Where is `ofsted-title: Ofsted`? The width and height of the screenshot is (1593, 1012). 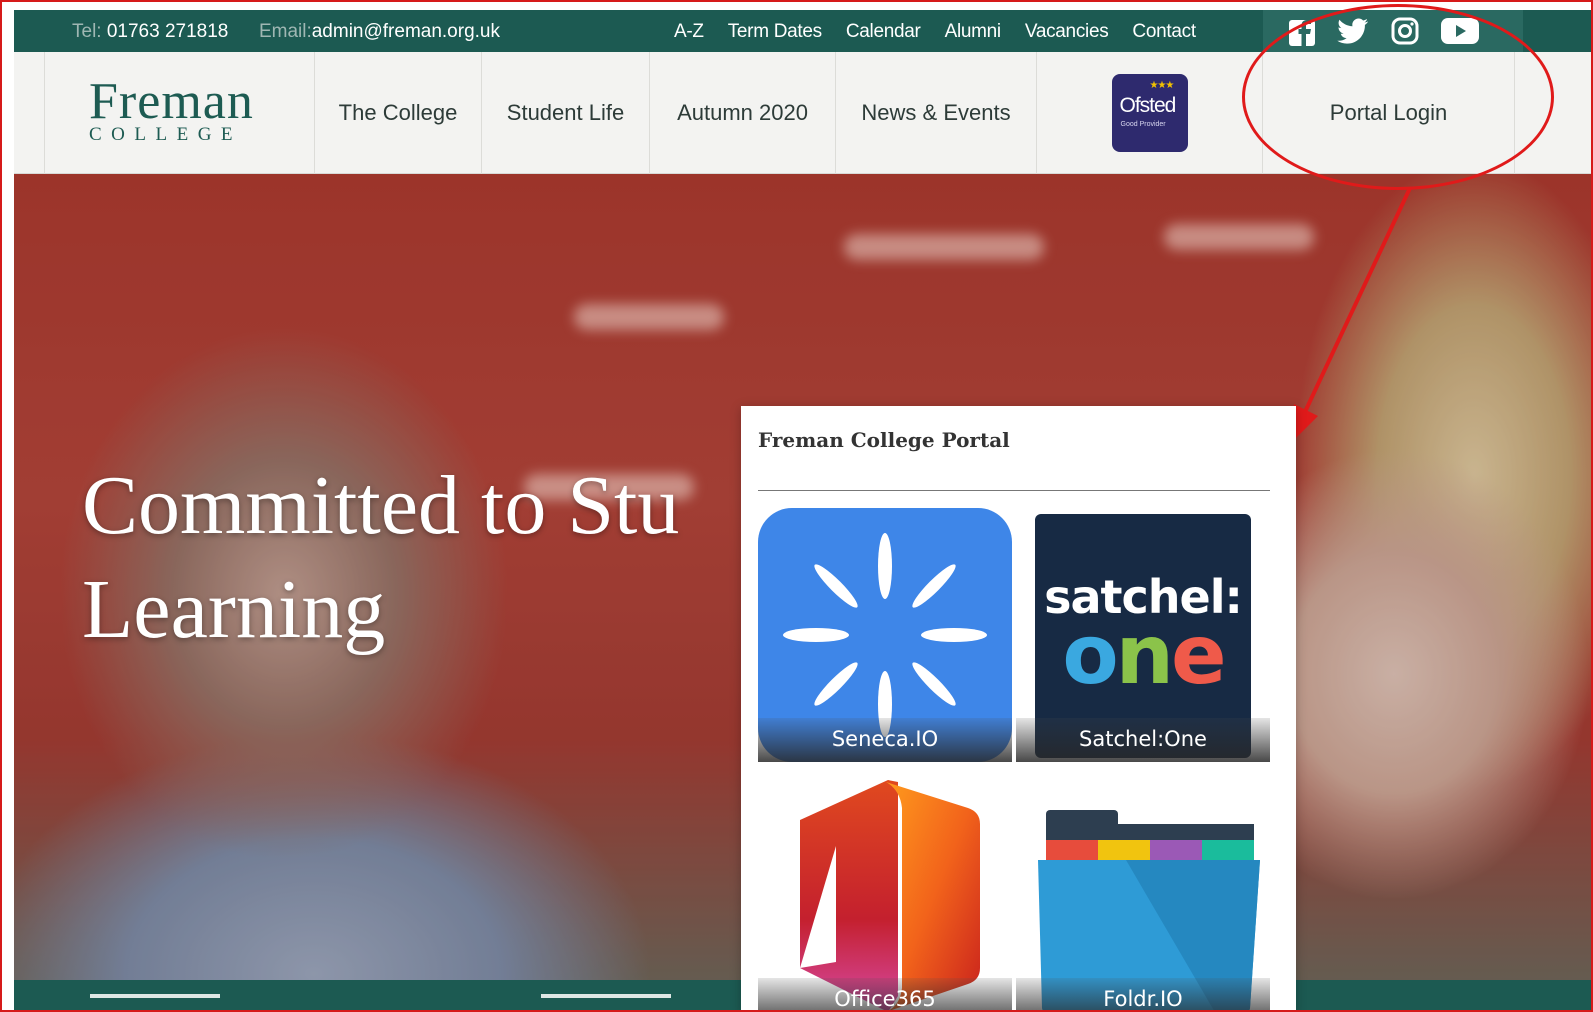
ofsted-title: Ofsted is located at coordinates (1148, 105).